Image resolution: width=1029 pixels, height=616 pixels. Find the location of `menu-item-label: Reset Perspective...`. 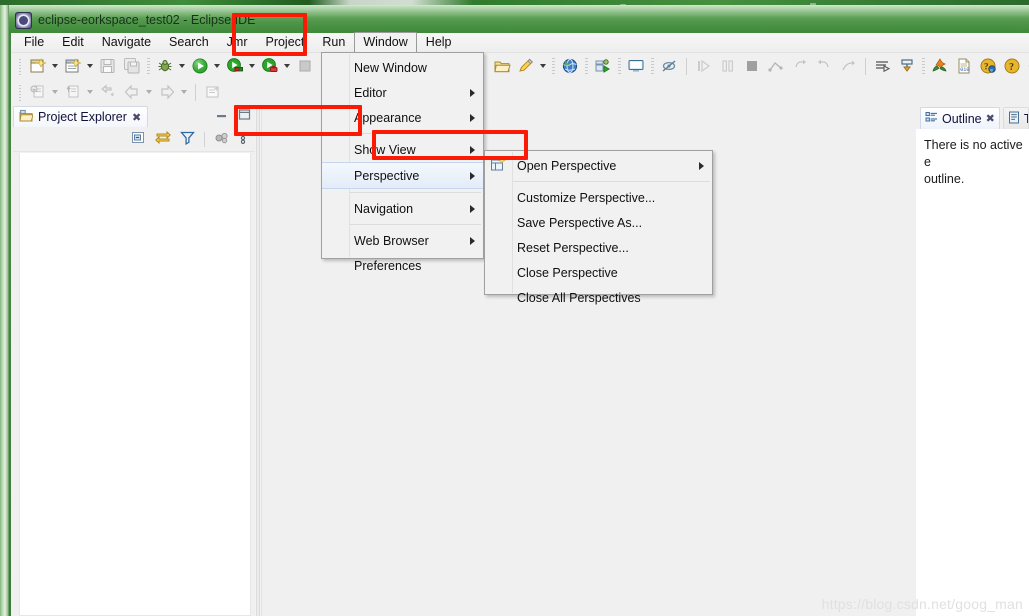

menu-item-label: Reset Perspective... is located at coordinates (573, 247).